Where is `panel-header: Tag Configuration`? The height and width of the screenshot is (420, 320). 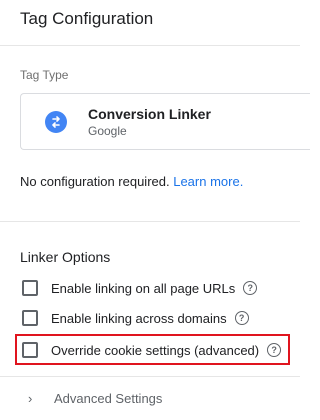
panel-header: Tag Configuration is located at coordinates (150, 23).